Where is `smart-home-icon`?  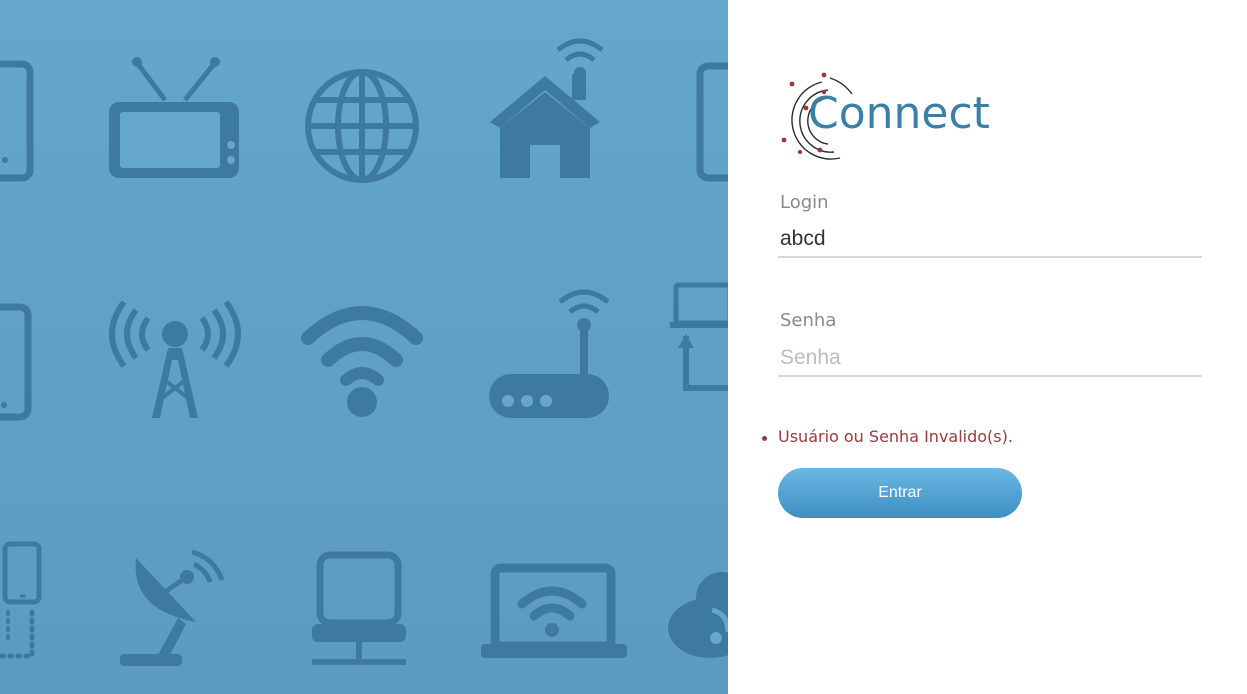 smart-home-icon is located at coordinates (547, 108).